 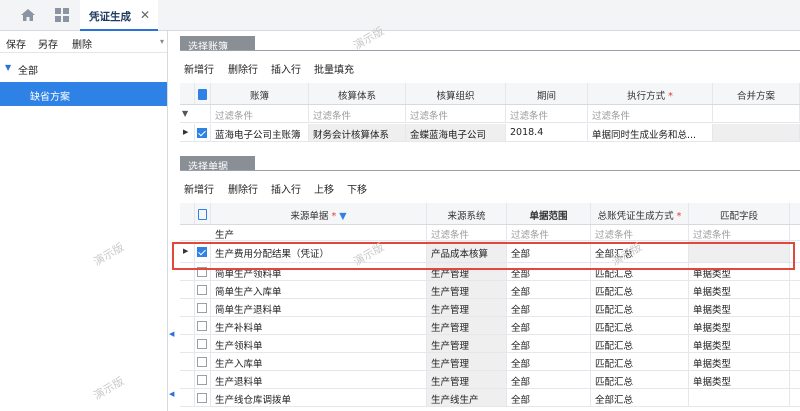 I want to click on table-row: 生产领料单 生产管理 全部 匹配汇总 单据类型, so click(x=490, y=344).